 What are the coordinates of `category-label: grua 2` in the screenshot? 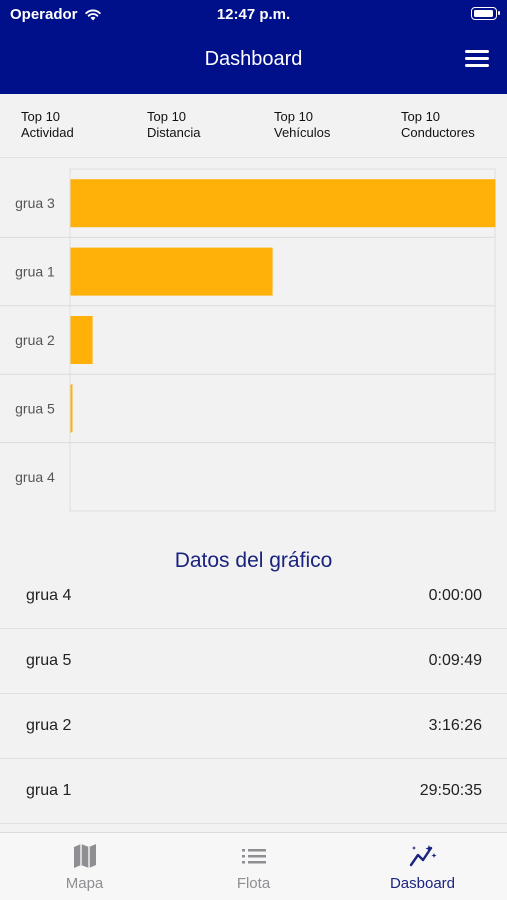 It's located at (35, 340).